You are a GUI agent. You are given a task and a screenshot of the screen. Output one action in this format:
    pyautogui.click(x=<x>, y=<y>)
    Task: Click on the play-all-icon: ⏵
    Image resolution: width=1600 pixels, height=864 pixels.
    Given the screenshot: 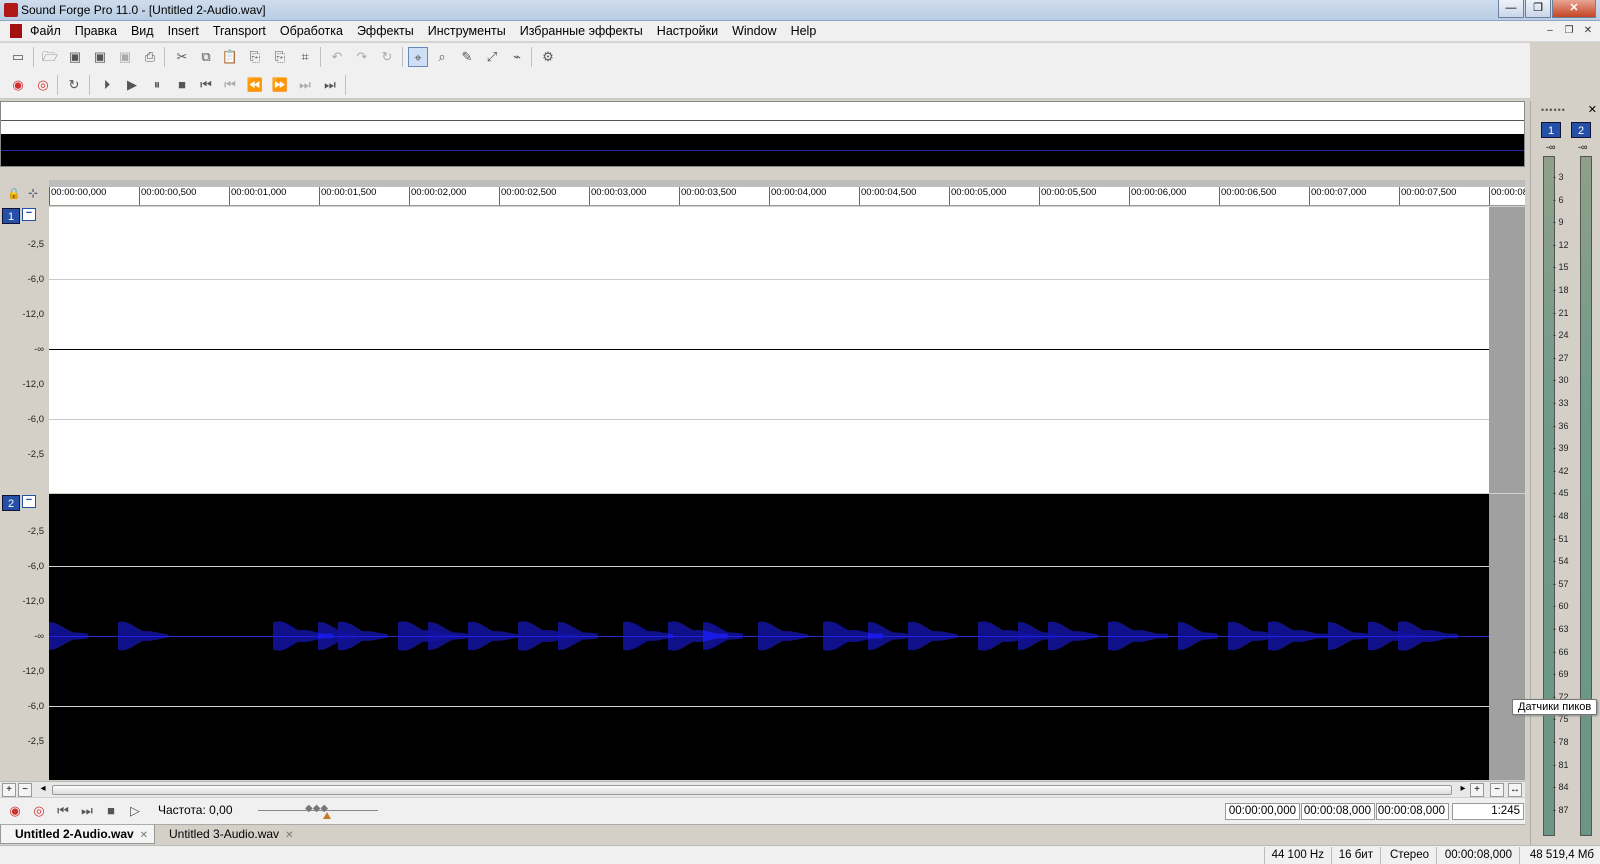 What is the action you would take?
    pyautogui.click(x=107, y=85)
    